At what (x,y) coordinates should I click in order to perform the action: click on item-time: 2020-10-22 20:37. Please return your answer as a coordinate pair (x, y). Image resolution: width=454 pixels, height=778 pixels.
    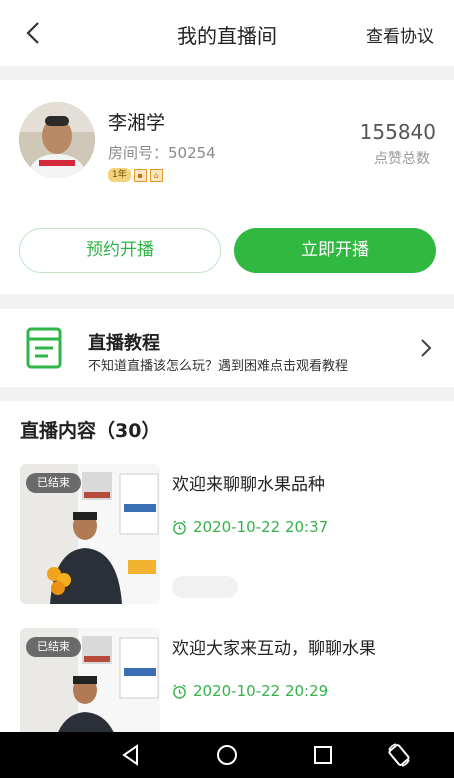
    Looking at the image, I should click on (250, 527).